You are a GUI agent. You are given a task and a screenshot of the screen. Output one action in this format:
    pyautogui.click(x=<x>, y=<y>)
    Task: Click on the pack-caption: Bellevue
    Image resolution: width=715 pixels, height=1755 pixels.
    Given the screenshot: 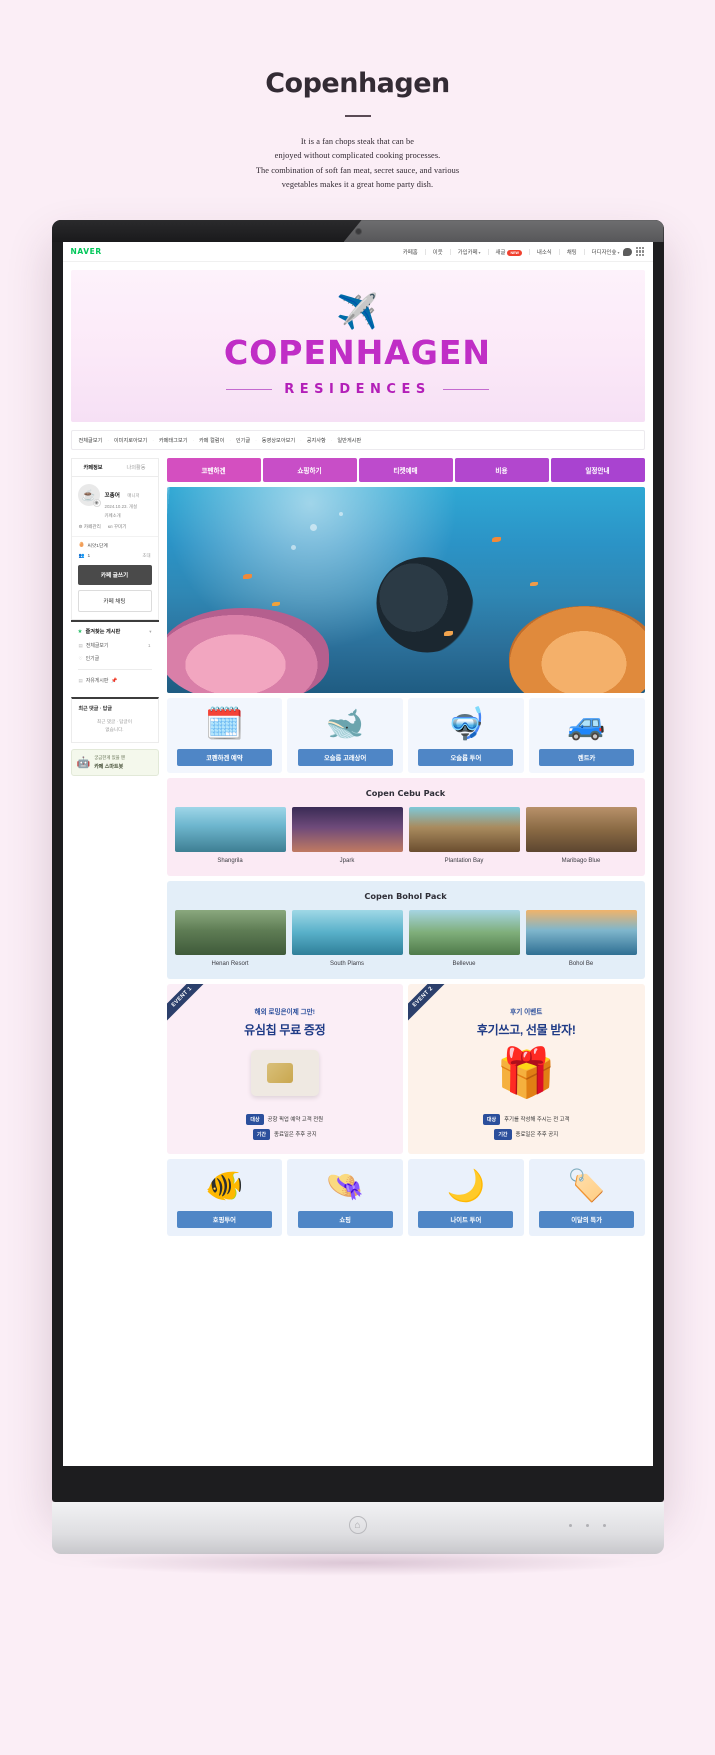 What is the action you would take?
    pyautogui.click(x=464, y=963)
    